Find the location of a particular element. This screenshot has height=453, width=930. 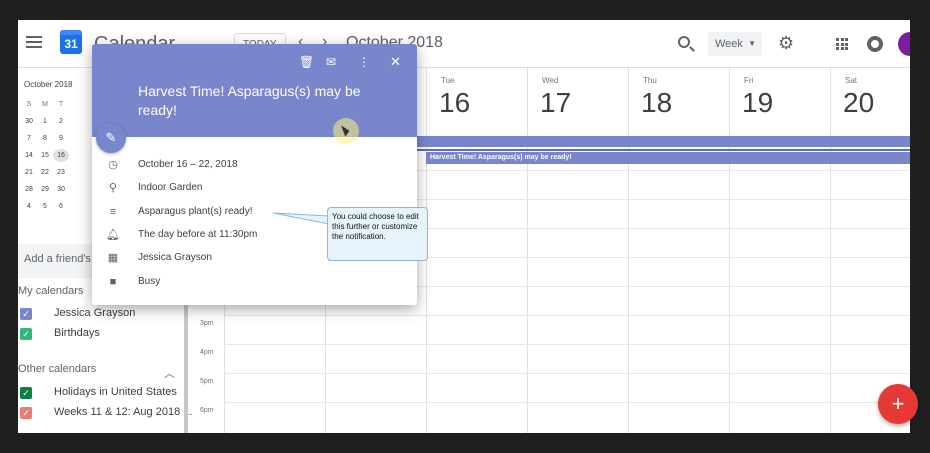

mini-day: 5 is located at coordinates (45, 206).